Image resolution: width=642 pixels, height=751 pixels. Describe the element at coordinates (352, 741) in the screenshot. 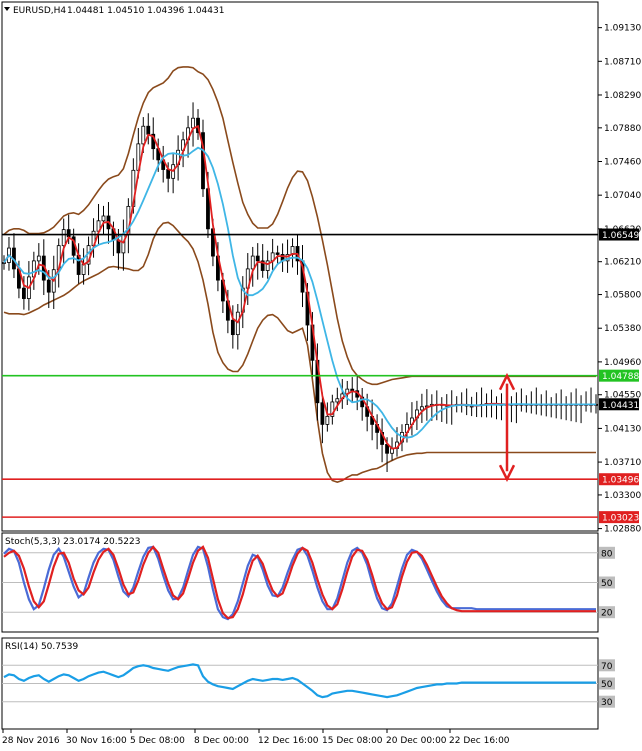

I see `x-tick-label: 15 Dec 08:00` at that location.